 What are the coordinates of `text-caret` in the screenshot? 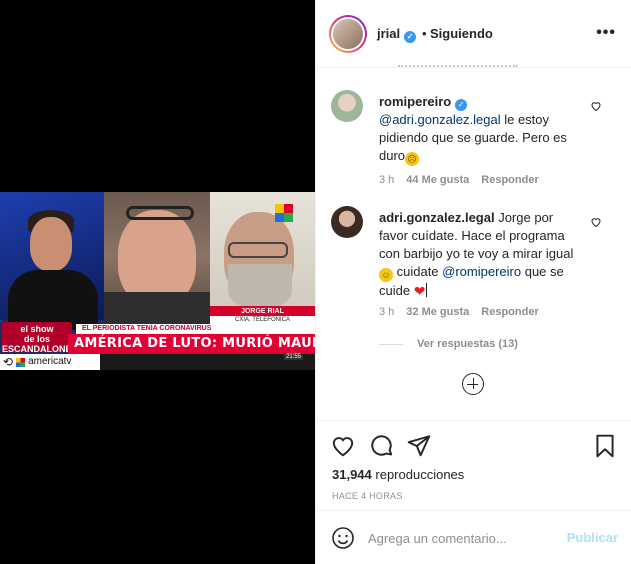 It's located at (427, 290).